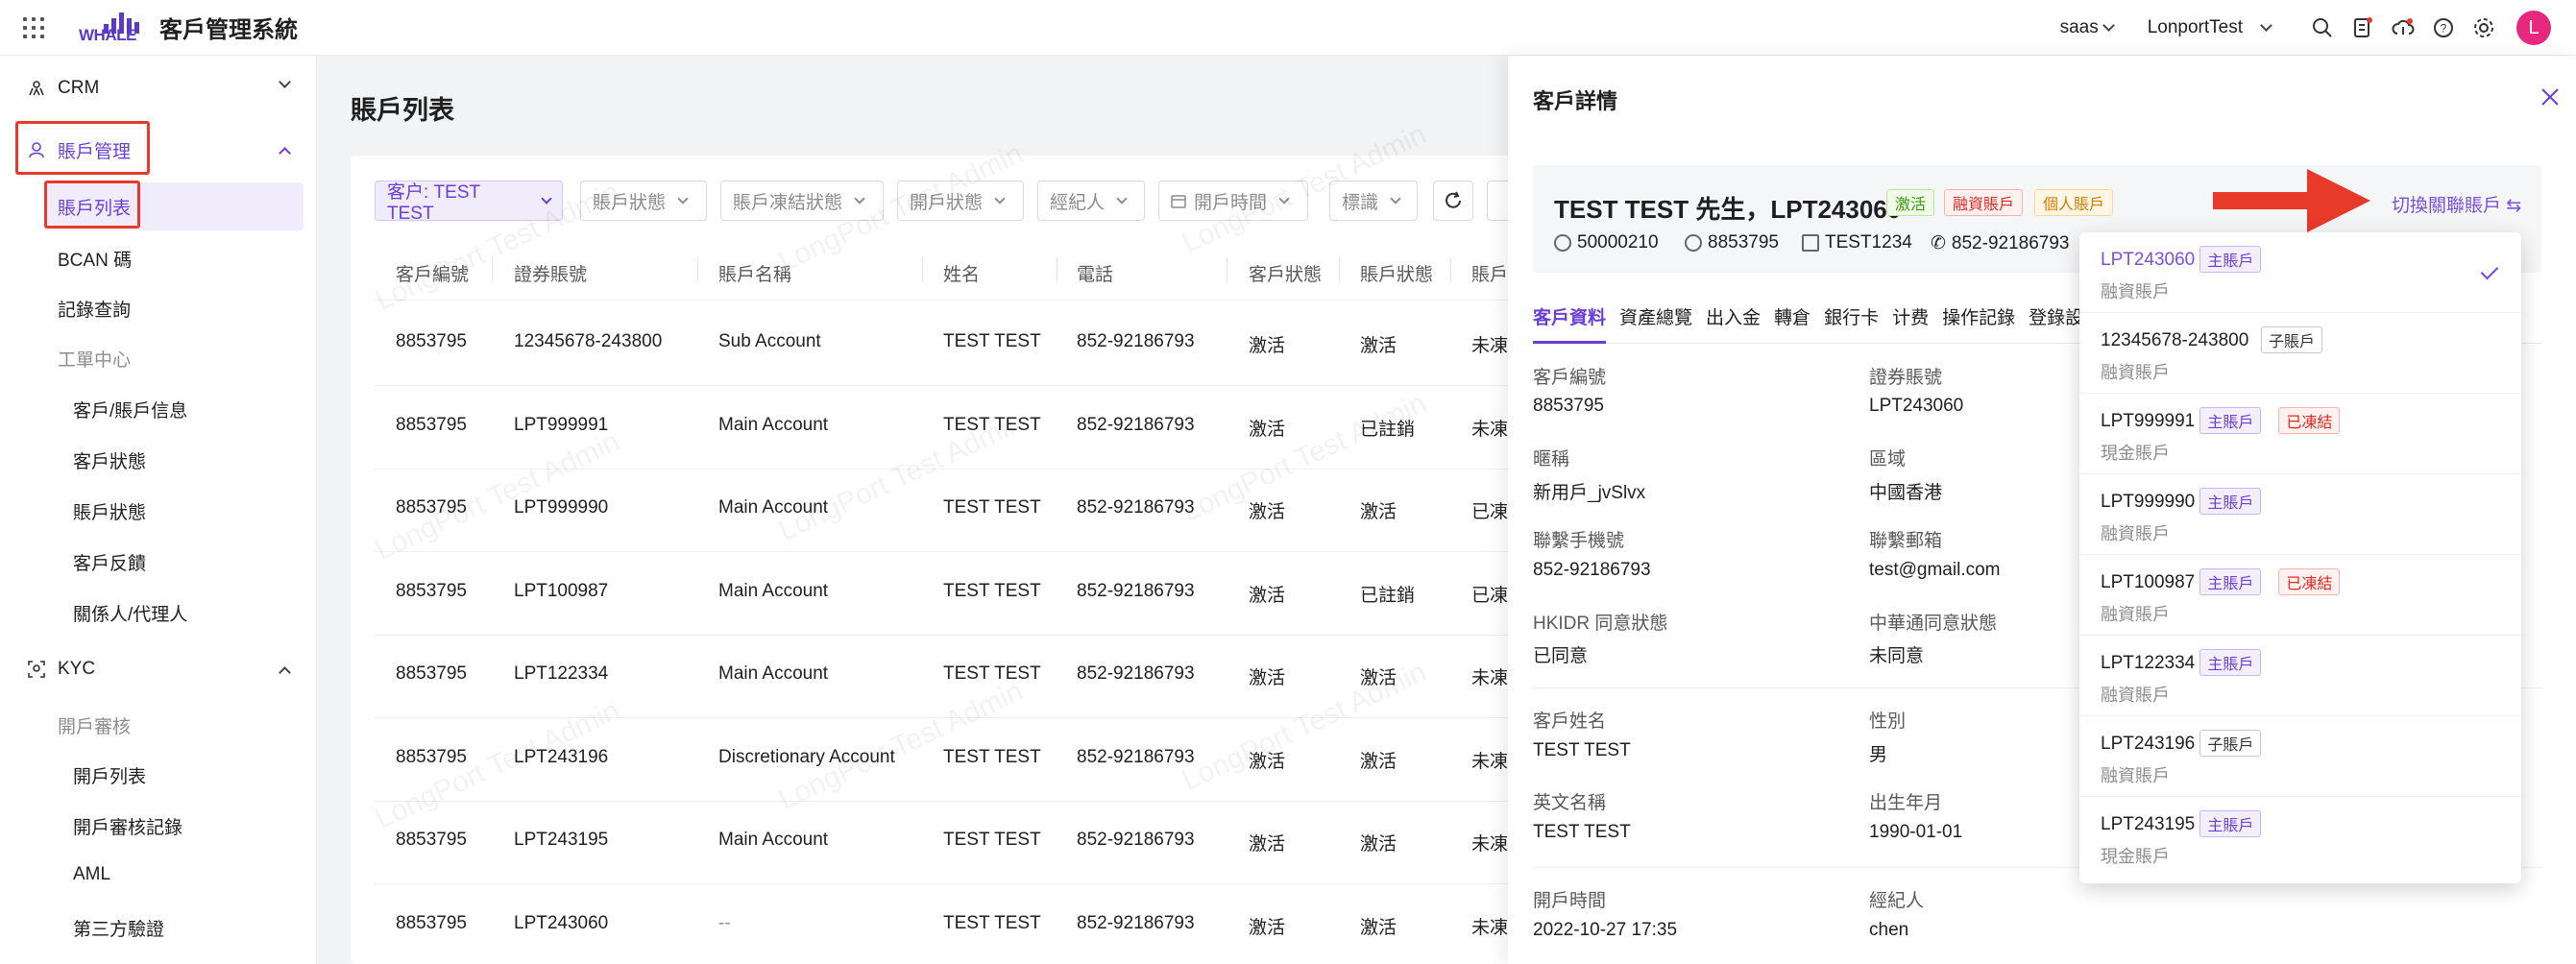 Image resolution: width=2576 pixels, height=964 pixels. What do you see at coordinates (2443, 28) in the screenshot?
I see `help-icon: ?` at bounding box center [2443, 28].